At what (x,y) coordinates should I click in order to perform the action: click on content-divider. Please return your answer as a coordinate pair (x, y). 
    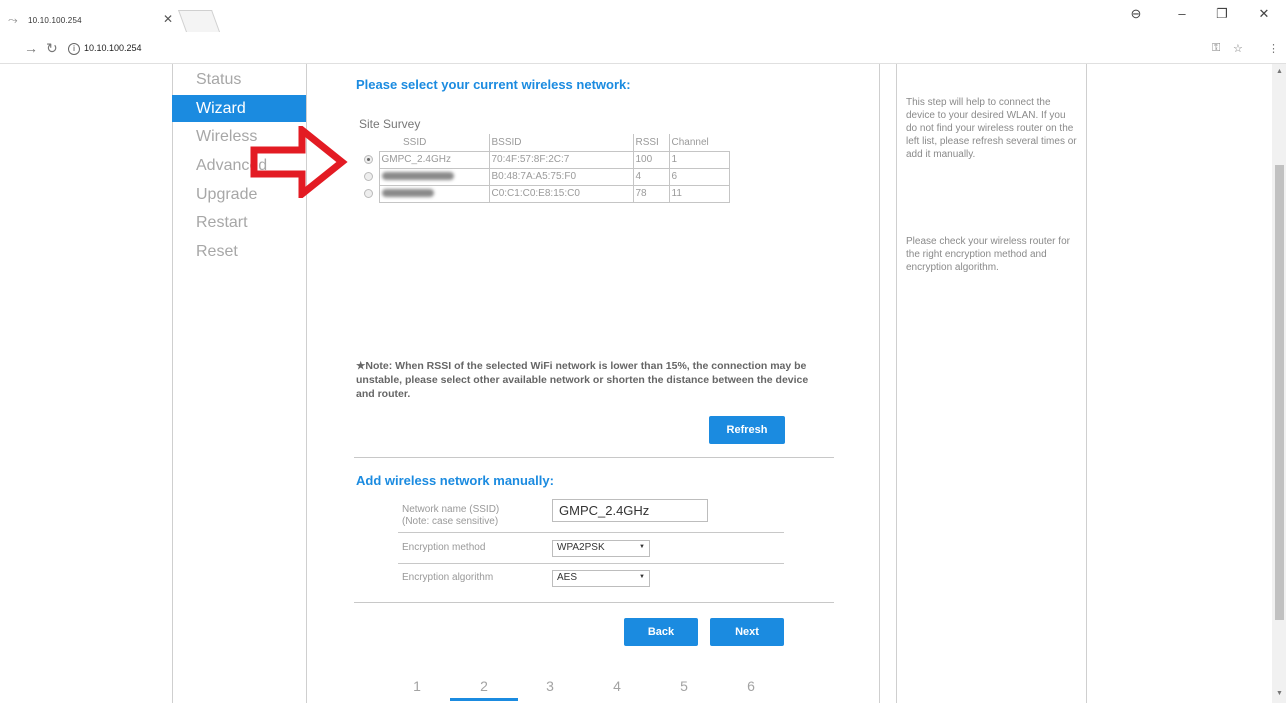
    Looking at the image, I should click on (879, 383).